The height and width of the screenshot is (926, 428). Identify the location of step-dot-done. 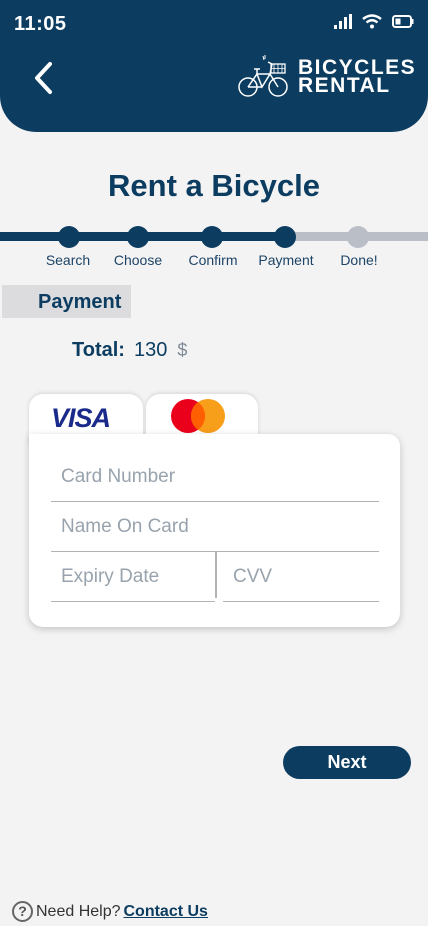
(358, 237).